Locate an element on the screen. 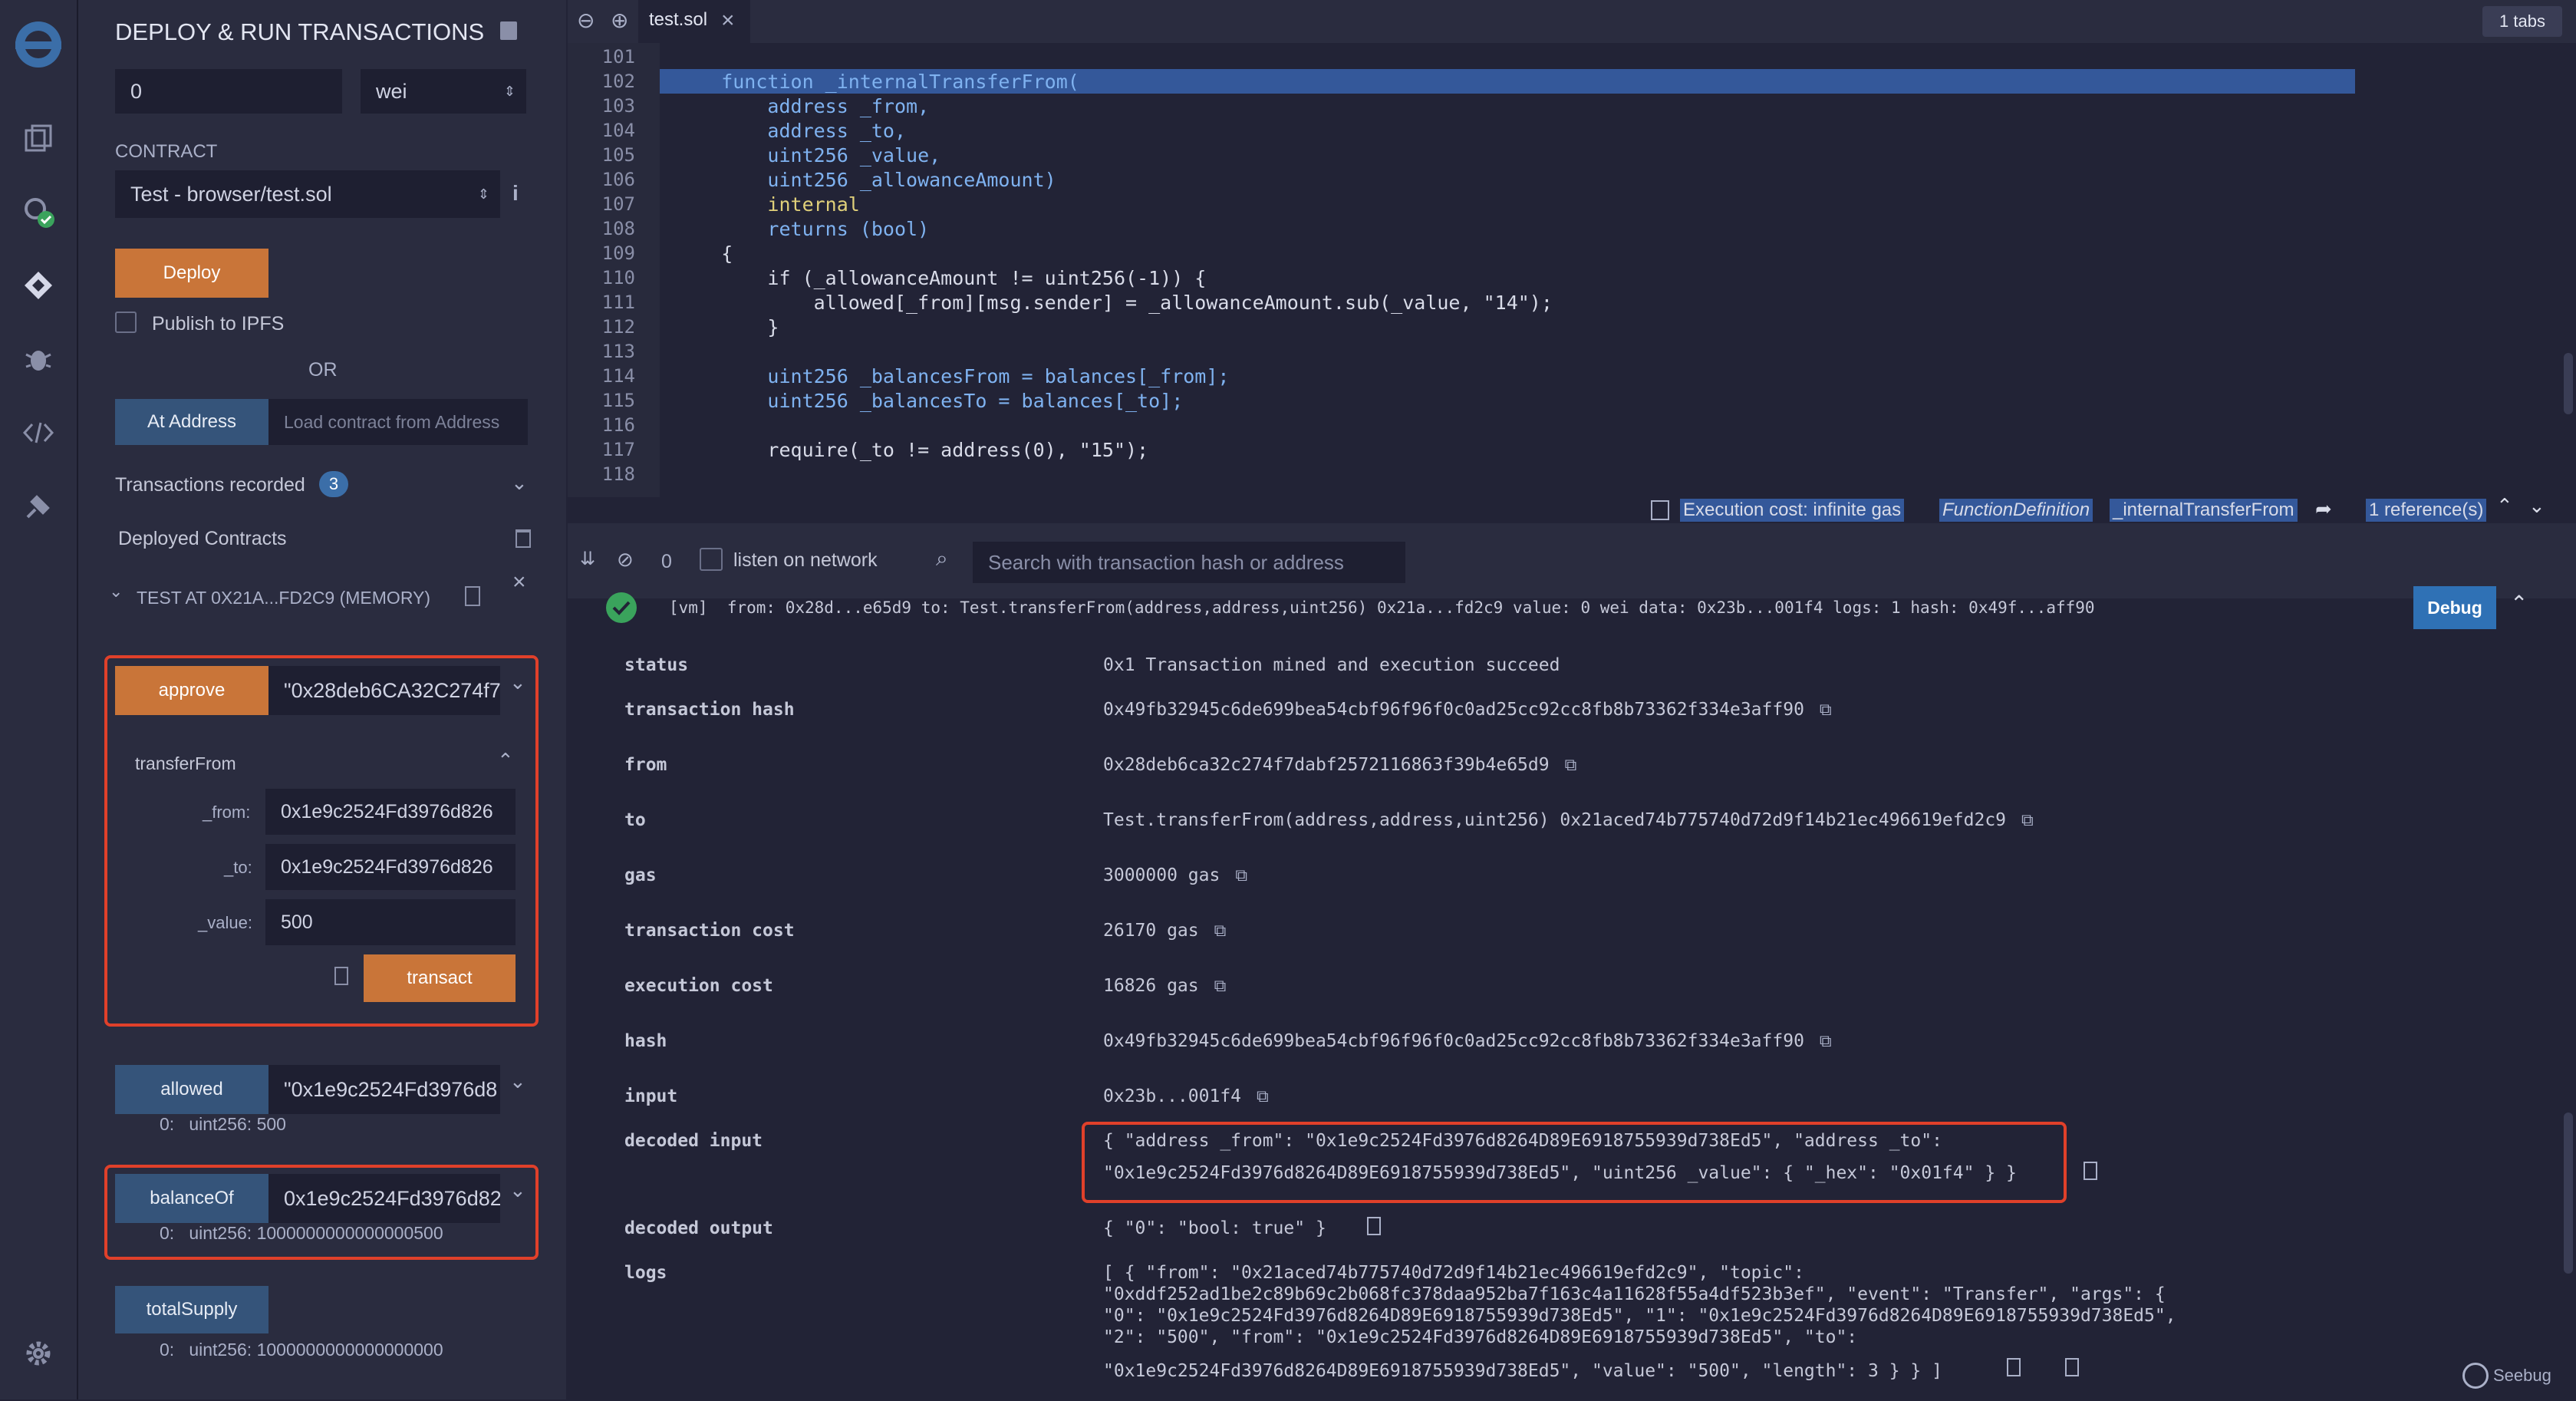  deploy-run-icon is located at coordinates (38, 285).